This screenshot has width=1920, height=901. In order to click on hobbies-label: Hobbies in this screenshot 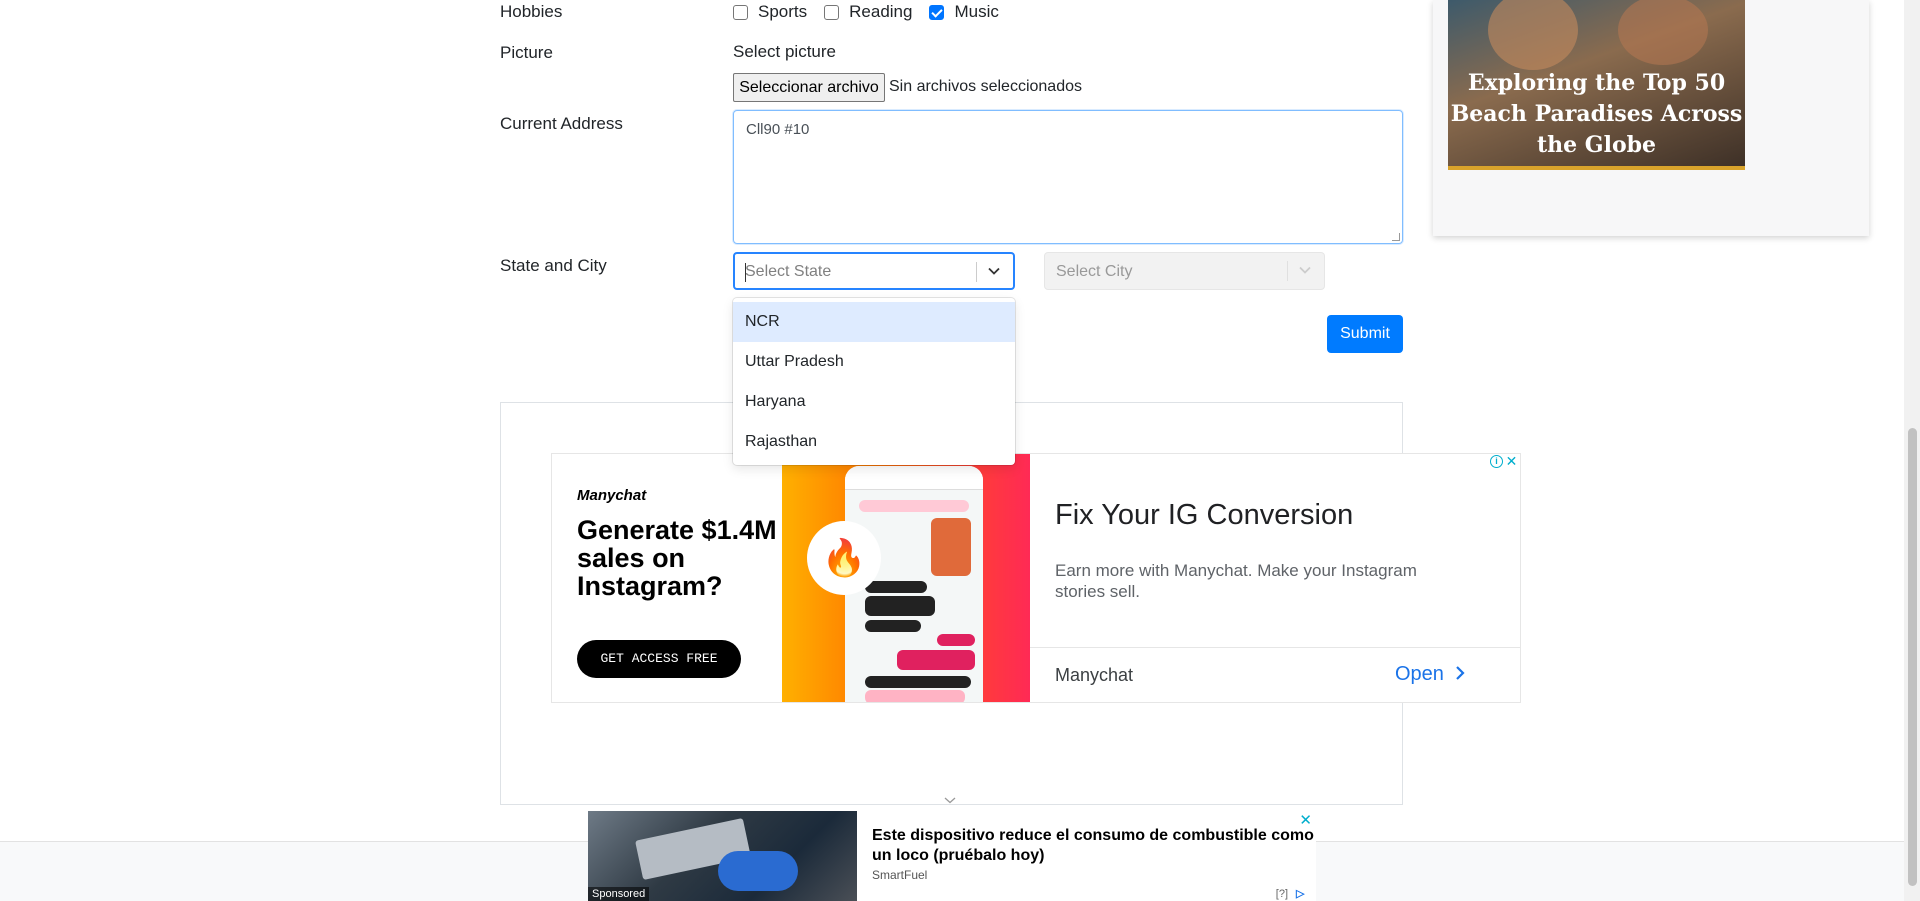, I will do `click(531, 11)`.